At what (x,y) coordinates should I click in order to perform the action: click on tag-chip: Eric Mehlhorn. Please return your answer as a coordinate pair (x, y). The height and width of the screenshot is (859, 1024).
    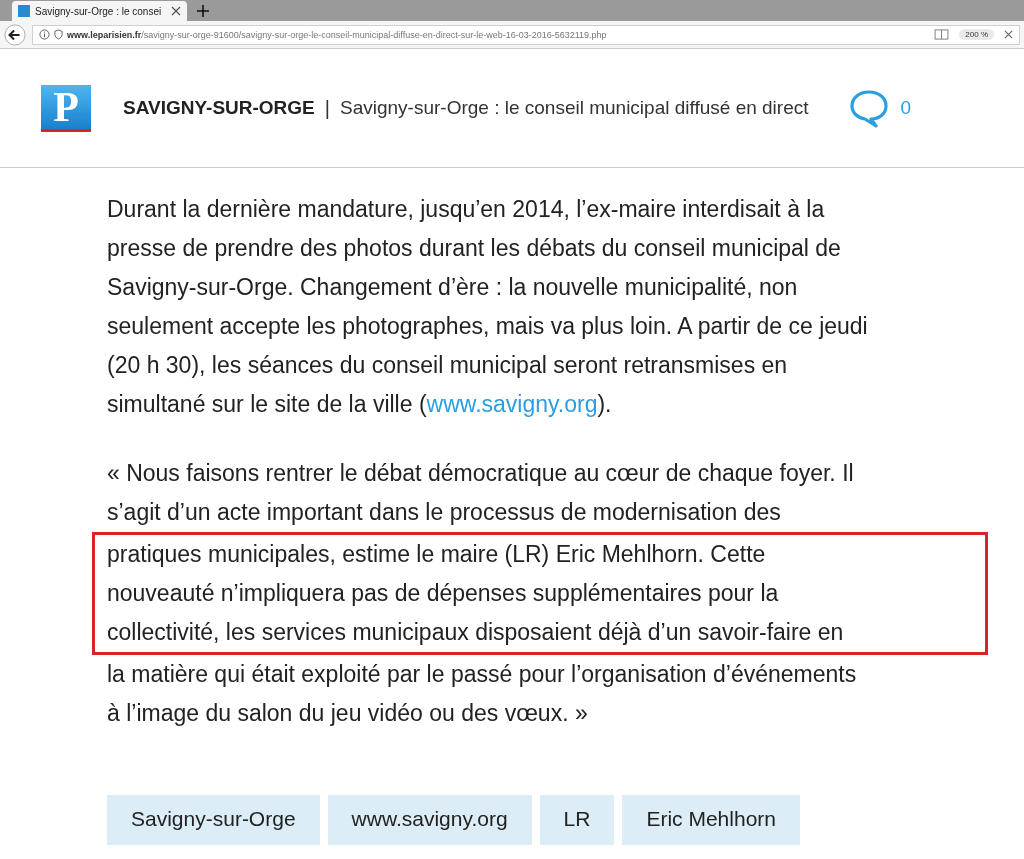
    Looking at the image, I should click on (711, 820).